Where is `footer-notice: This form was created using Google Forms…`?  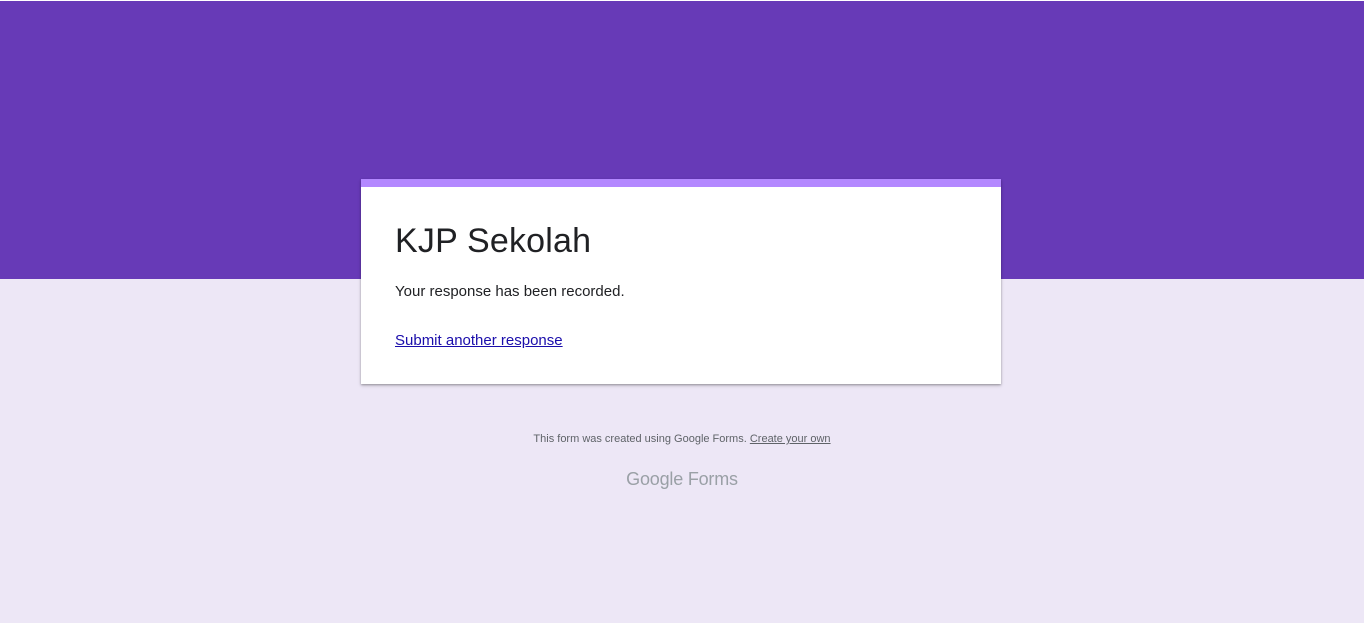 footer-notice: This form was created using Google Forms… is located at coordinates (682, 439).